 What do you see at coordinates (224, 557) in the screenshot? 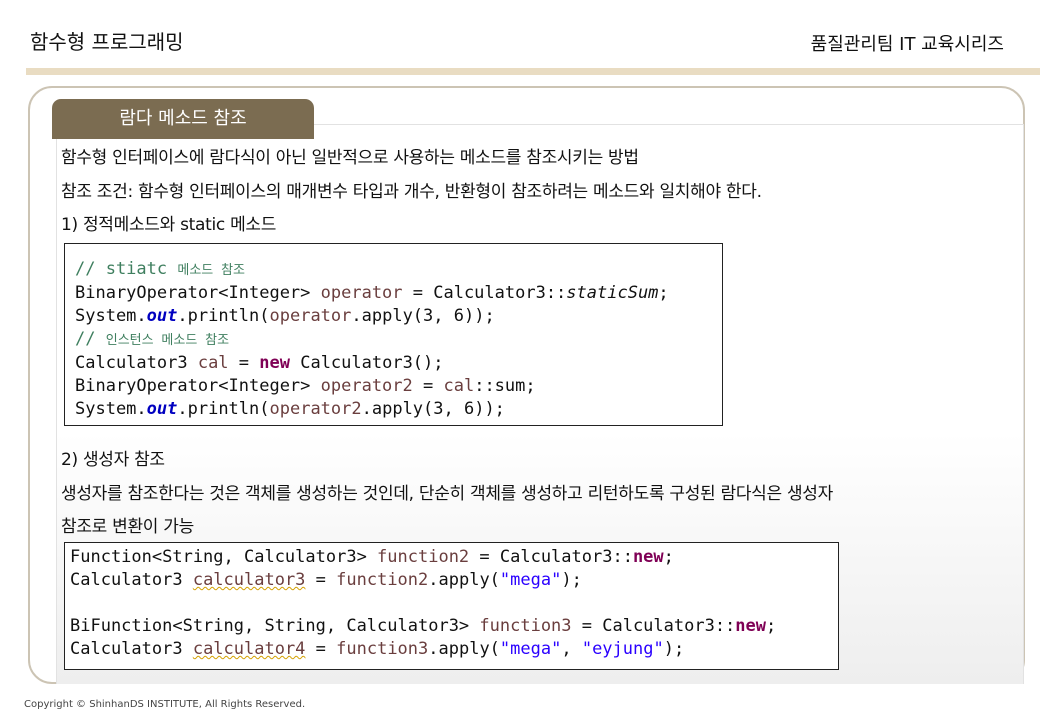
I see `code-token: Function<String, Calculator3>` at bounding box center [224, 557].